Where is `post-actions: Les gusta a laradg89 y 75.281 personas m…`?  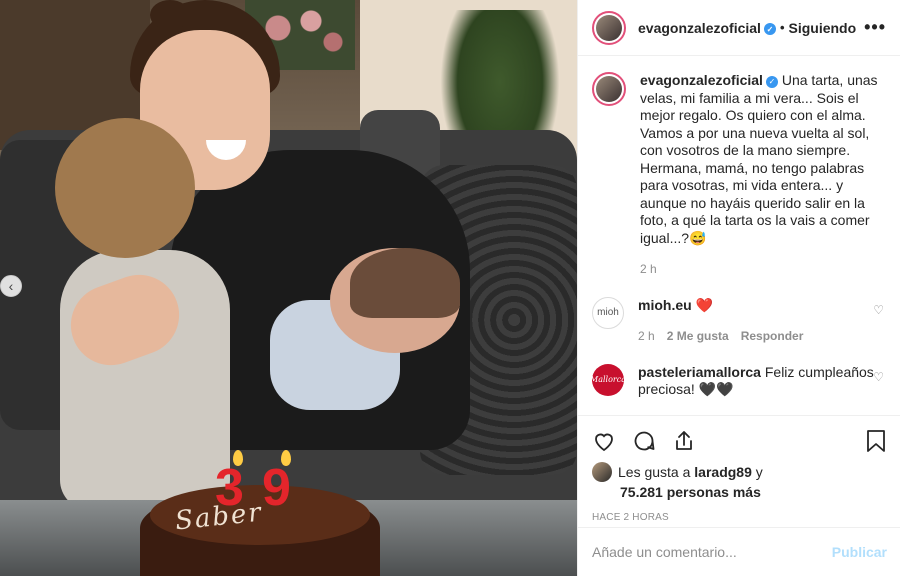 post-actions: Les gusta a laradg89 y 75.281 personas m… is located at coordinates (739, 469).